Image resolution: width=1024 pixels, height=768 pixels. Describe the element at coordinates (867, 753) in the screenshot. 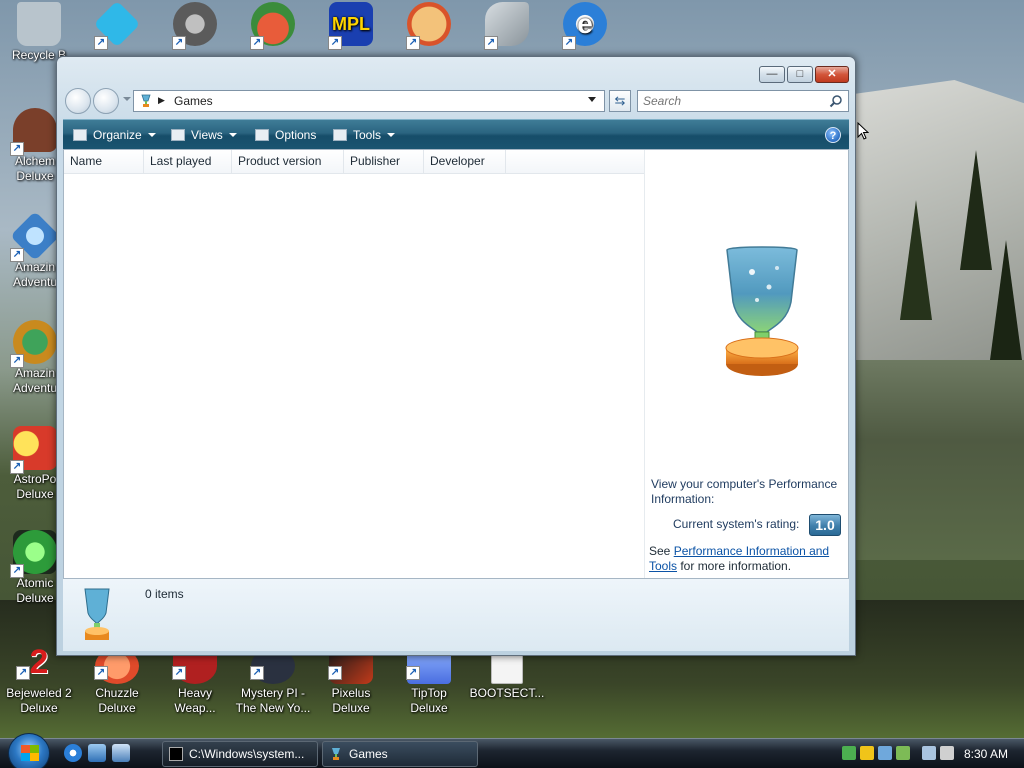

I see `security-shield-icon` at that location.